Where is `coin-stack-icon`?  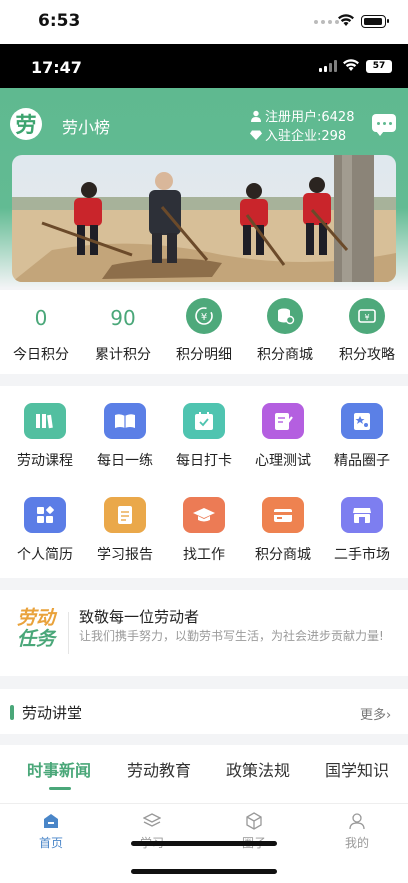
coin-stack-icon is located at coordinates (285, 316).